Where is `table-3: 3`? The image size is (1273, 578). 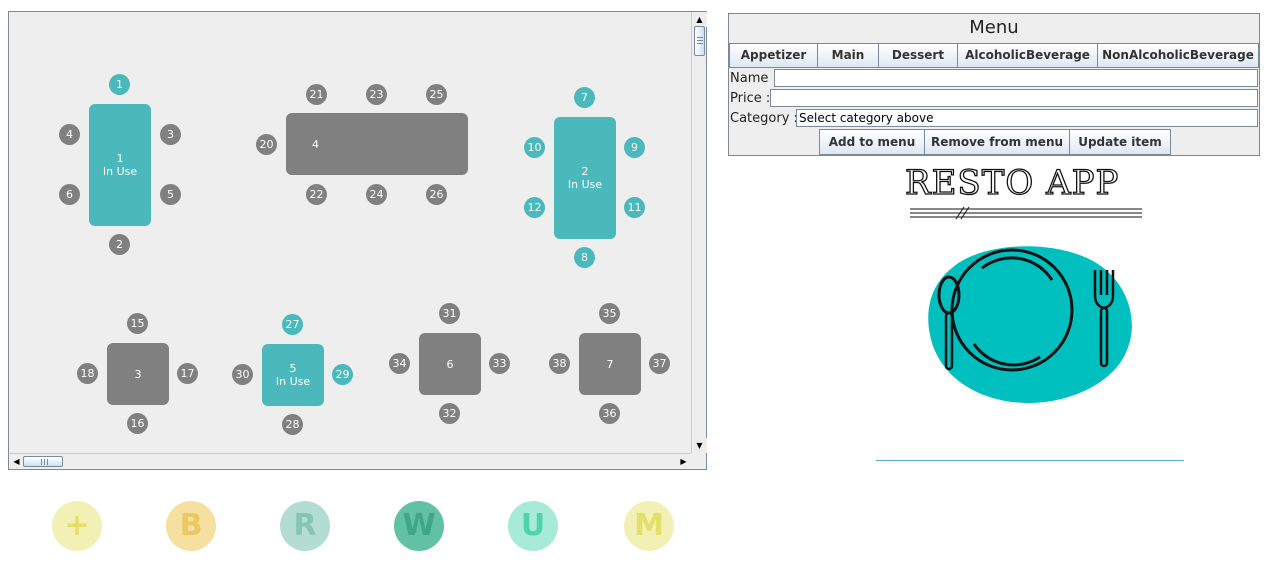
table-3: 3 is located at coordinates (138, 374).